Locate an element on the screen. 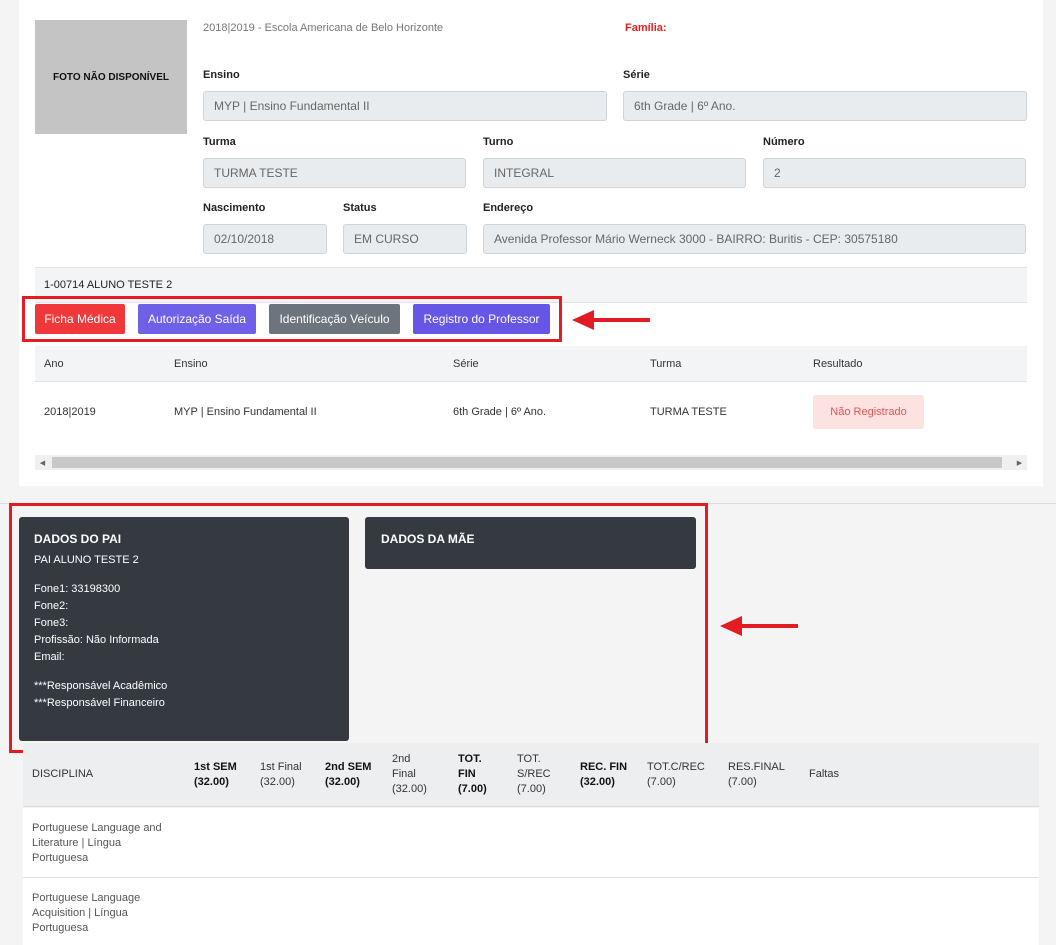  col-disciplina: DISCIPLINA is located at coordinates (63, 774).